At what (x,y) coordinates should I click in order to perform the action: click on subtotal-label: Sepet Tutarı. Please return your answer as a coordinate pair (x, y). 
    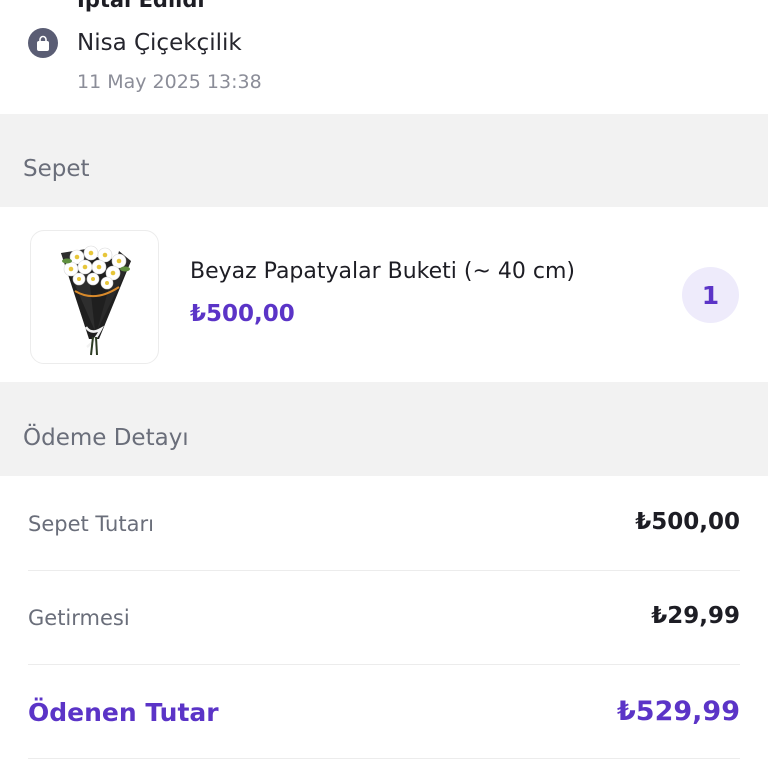
    Looking at the image, I should click on (91, 524).